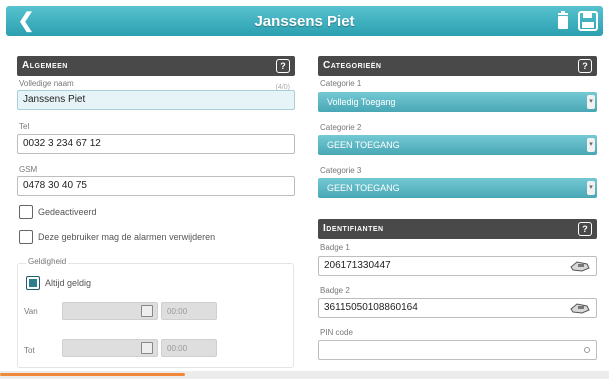 Image resolution: width=609 pixels, height=379 pixels. I want to click on from-time-value: 00:00, so click(177, 311).